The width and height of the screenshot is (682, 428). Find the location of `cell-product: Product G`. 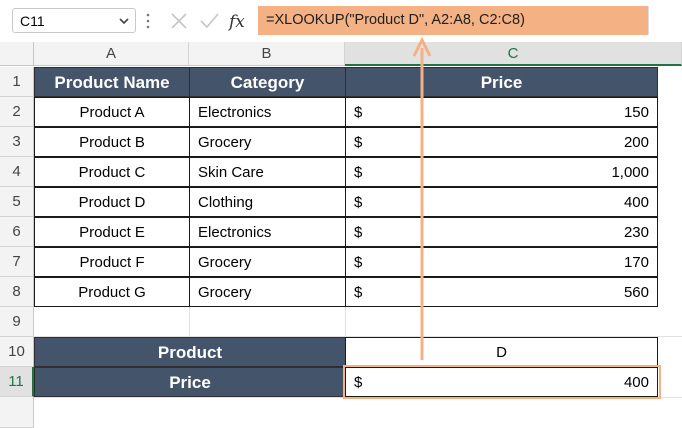

cell-product: Product G is located at coordinates (112, 292).